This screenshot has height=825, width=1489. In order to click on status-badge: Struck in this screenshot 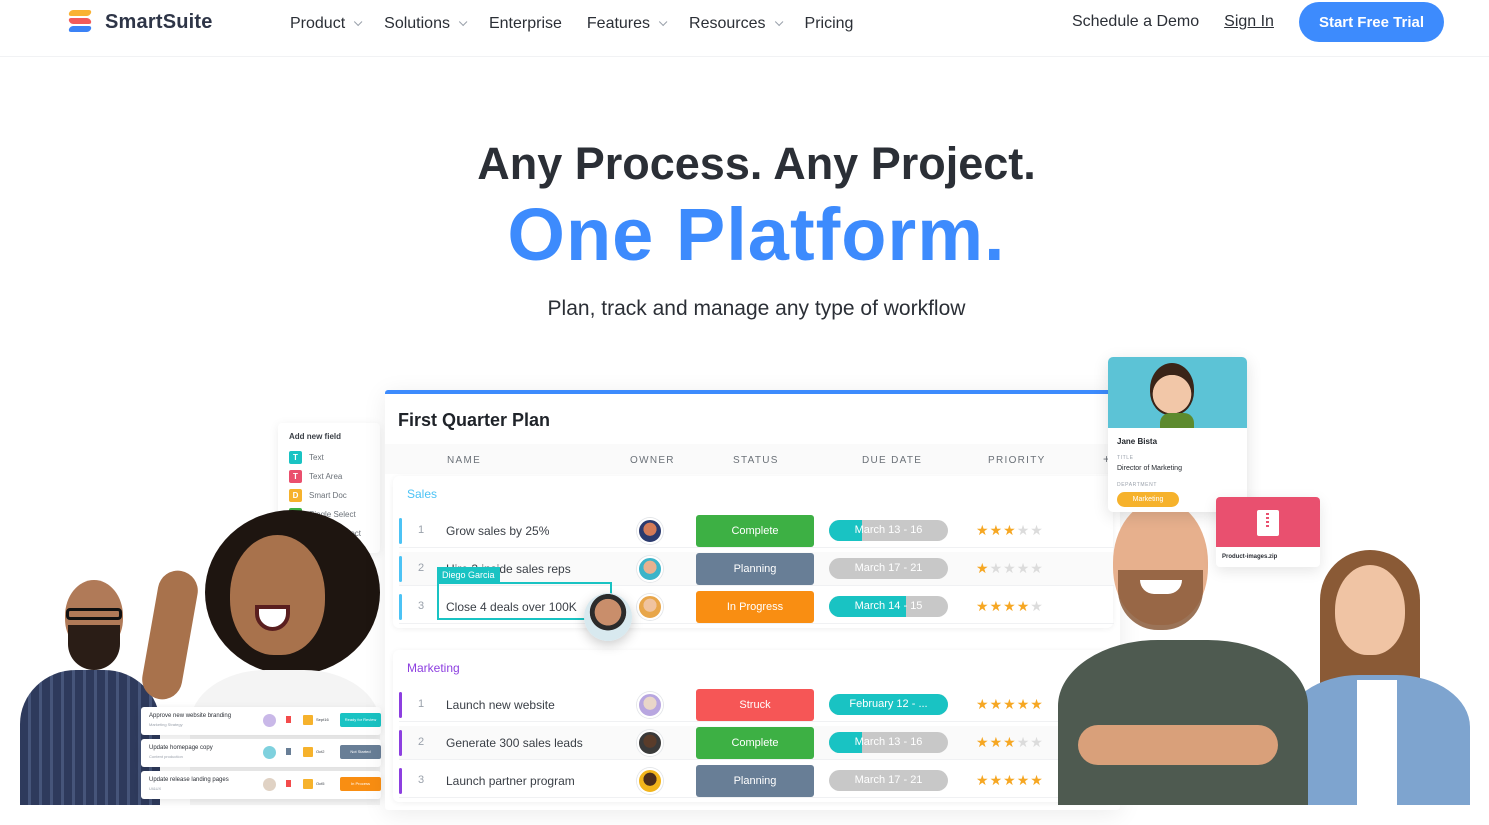, I will do `click(755, 705)`.